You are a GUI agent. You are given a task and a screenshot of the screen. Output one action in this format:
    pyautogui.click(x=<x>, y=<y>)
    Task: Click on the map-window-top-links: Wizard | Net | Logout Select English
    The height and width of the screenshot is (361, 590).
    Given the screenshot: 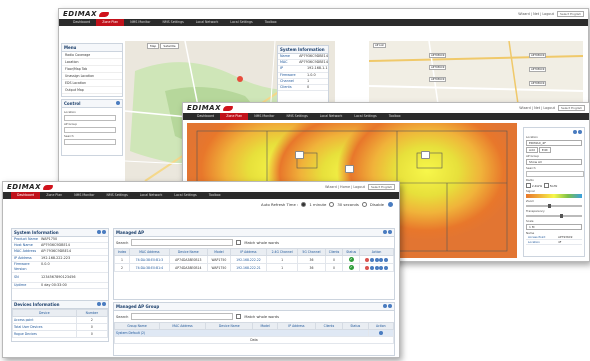 What is the action you would take?
    pyautogui.click(x=551, y=14)
    